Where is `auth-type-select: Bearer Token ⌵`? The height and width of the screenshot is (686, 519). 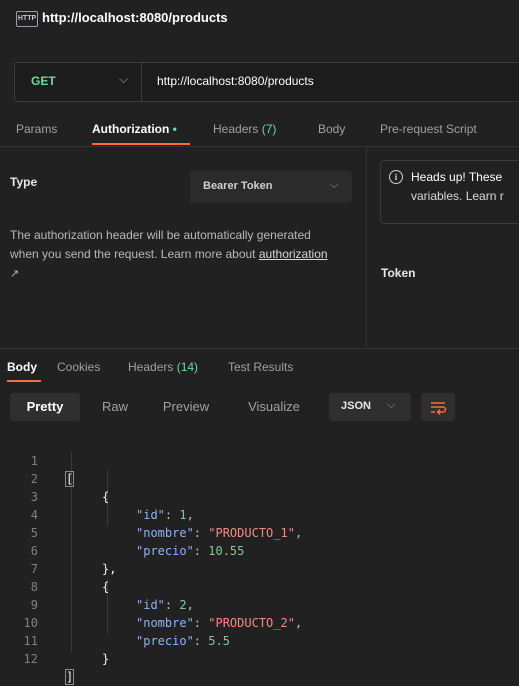 auth-type-select: Bearer Token ⌵ is located at coordinates (271, 187).